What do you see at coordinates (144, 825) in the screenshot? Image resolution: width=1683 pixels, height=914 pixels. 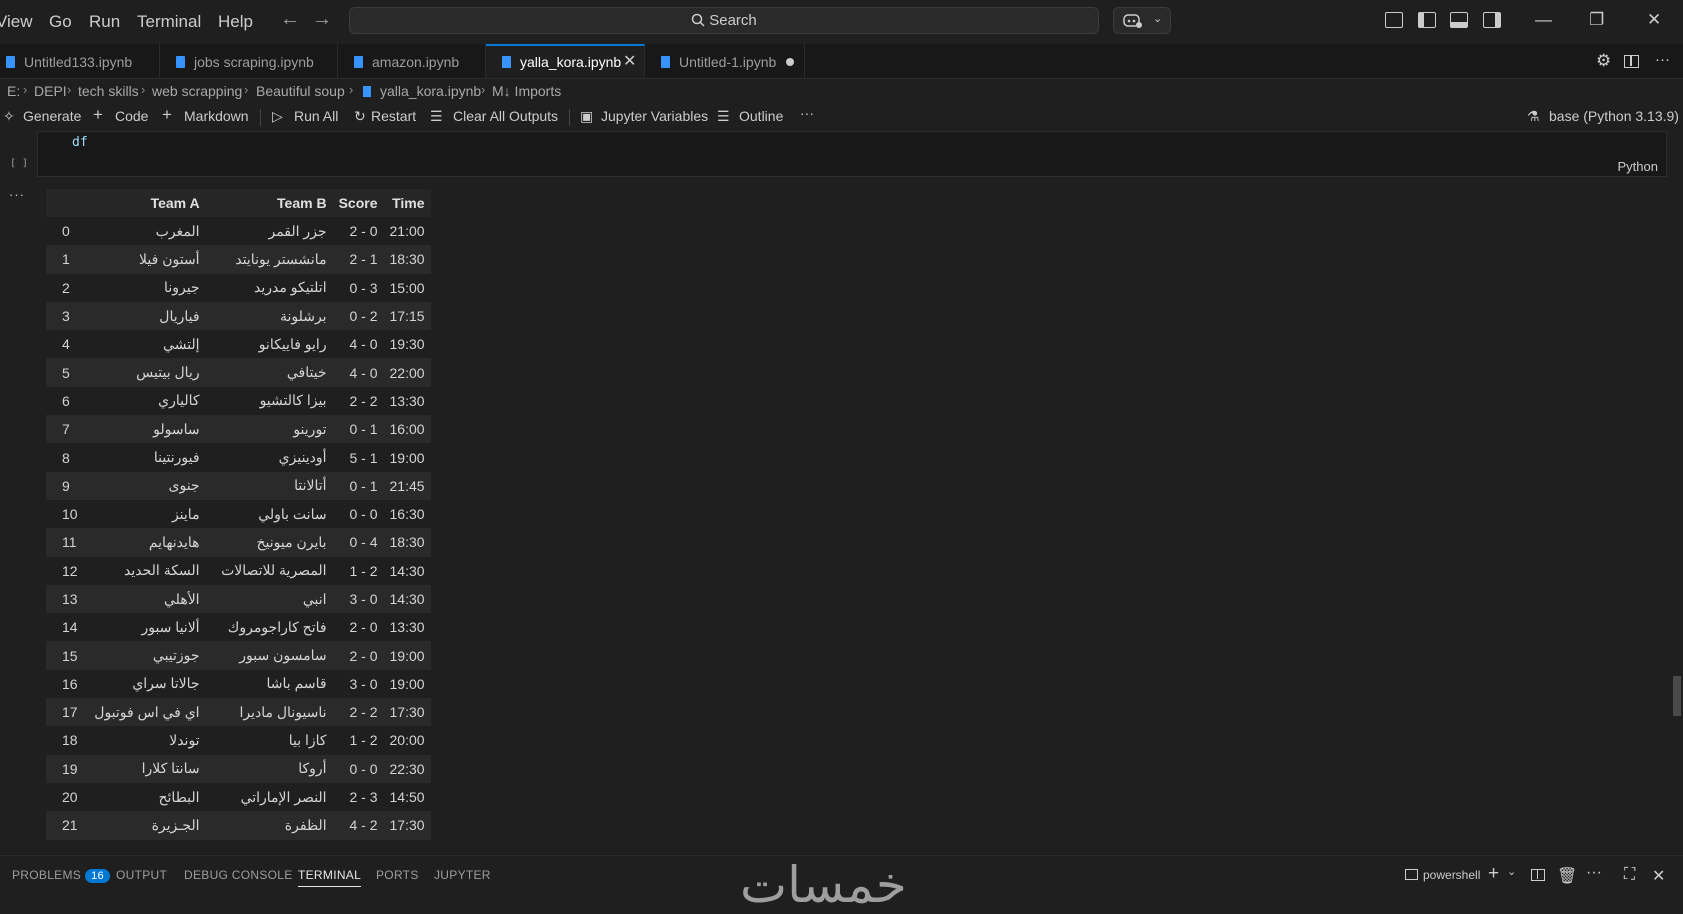 I see `cell-team-a: الجـزيرة` at bounding box center [144, 825].